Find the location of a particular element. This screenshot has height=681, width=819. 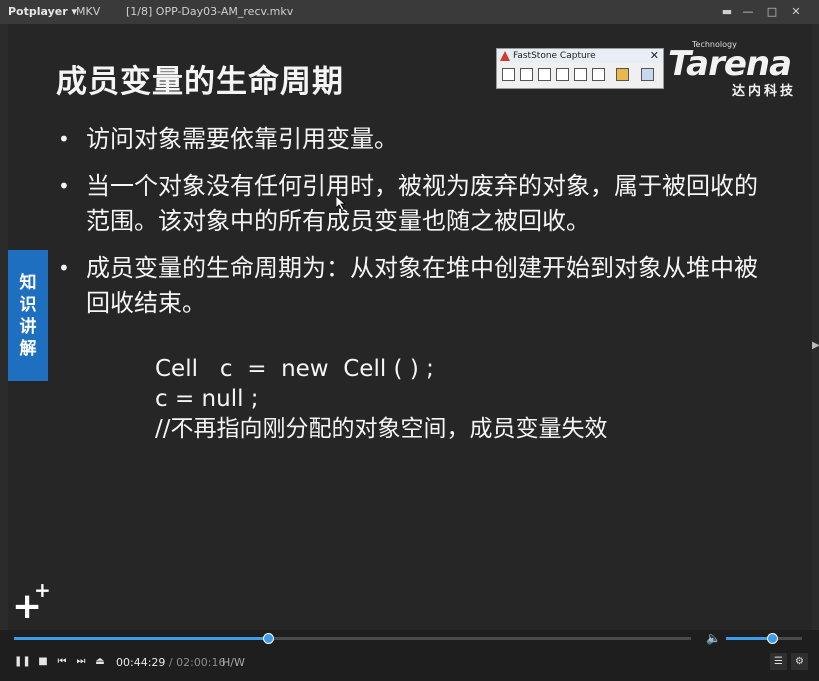

next-button: ⏭ is located at coordinates (81, 662).